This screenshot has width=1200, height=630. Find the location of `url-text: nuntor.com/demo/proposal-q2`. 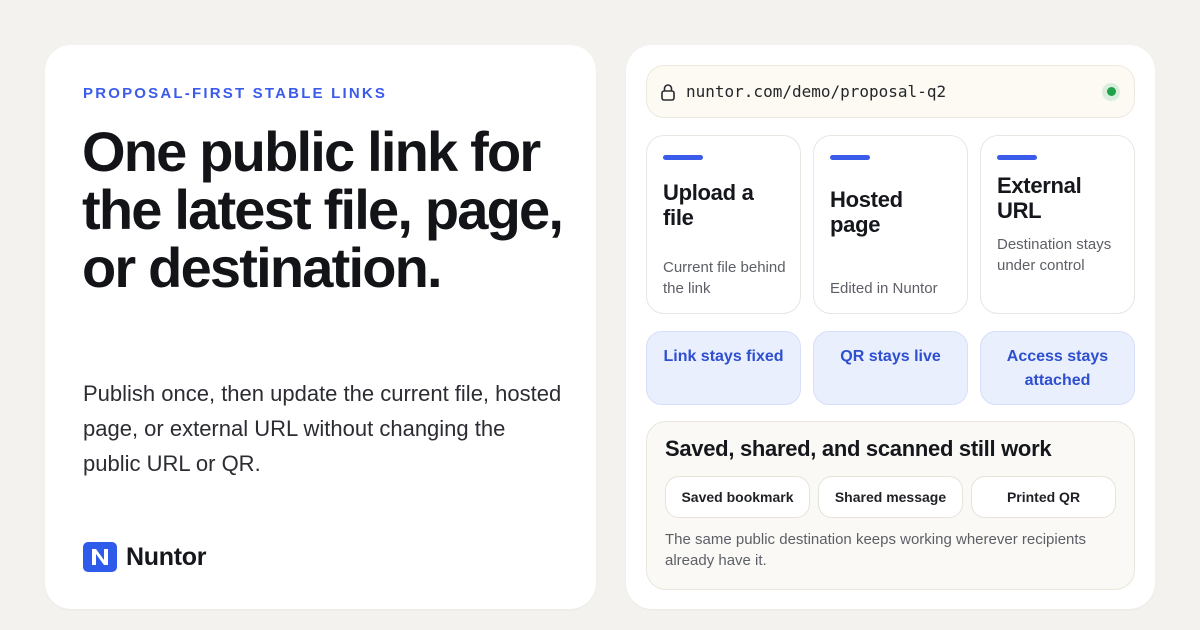

url-text: nuntor.com/demo/proposal-q2 is located at coordinates (894, 91).